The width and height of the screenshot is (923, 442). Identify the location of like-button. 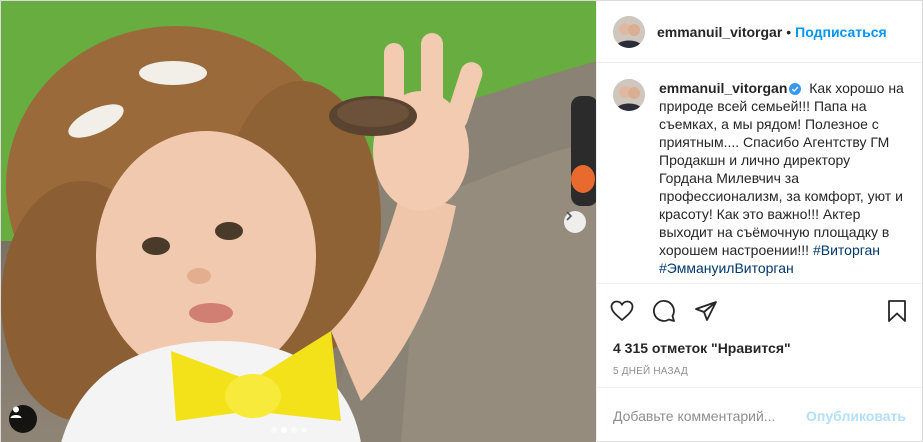
(622, 311).